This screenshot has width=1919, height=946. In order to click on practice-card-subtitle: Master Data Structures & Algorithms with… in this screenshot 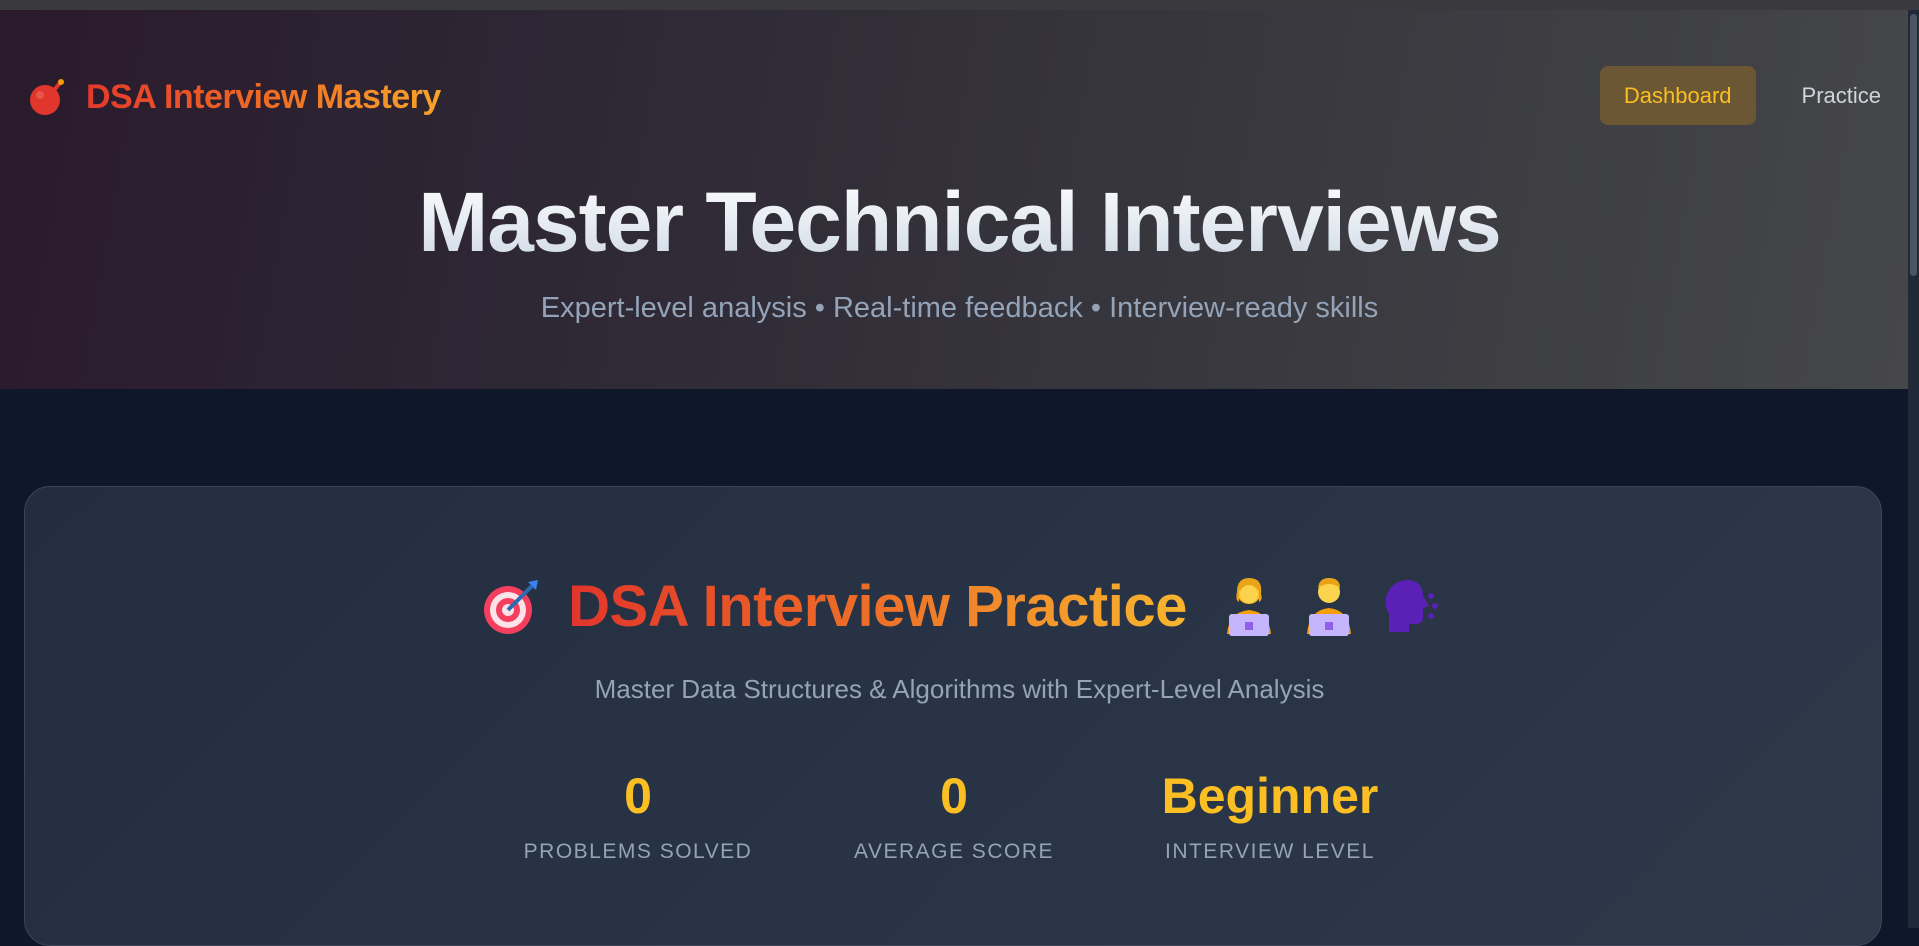, I will do `click(959, 689)`.